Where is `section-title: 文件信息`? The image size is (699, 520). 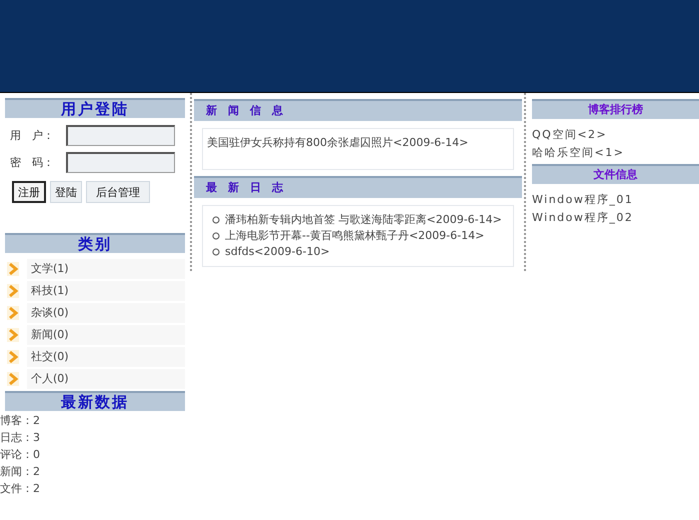
section-title: 文件信息 is located at coordinates (615, 174).